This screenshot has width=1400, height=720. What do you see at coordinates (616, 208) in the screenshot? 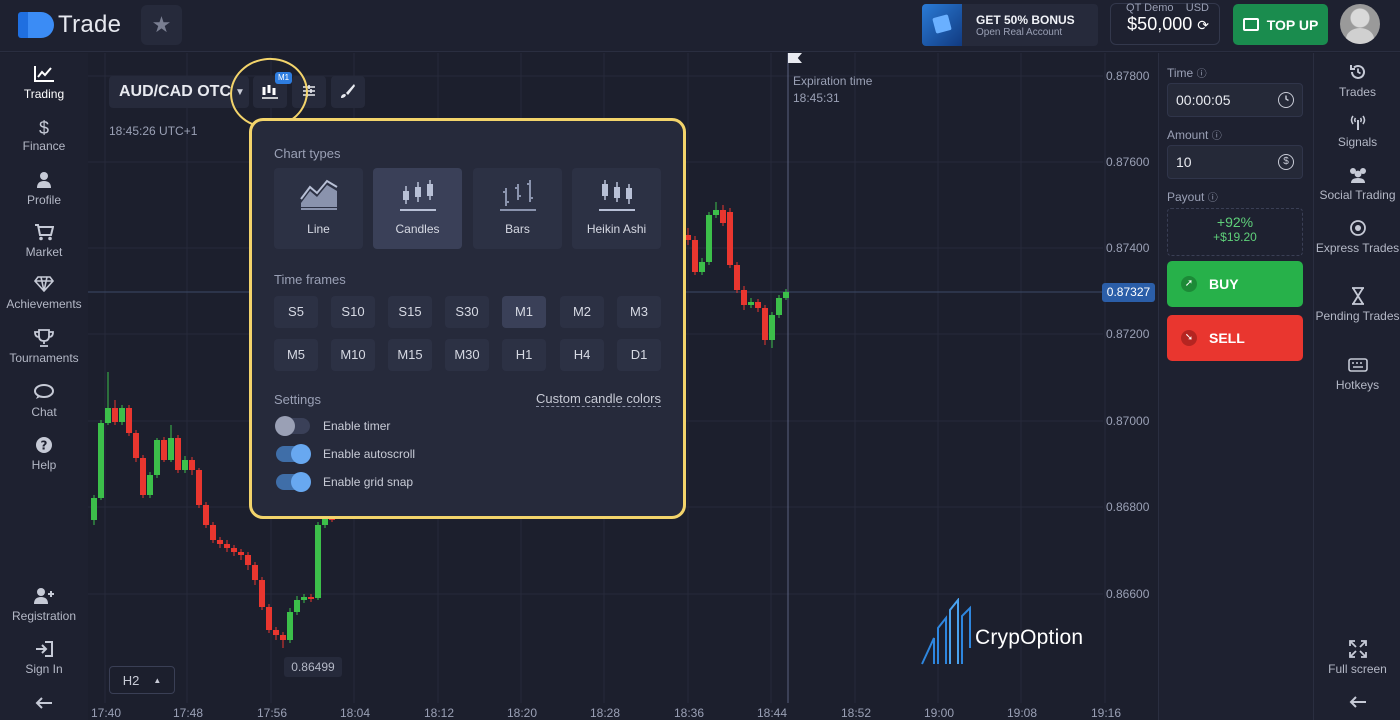
I see `chart-type-heikin-ashi: Heikin Ashi` at bounding box center [616, 208].